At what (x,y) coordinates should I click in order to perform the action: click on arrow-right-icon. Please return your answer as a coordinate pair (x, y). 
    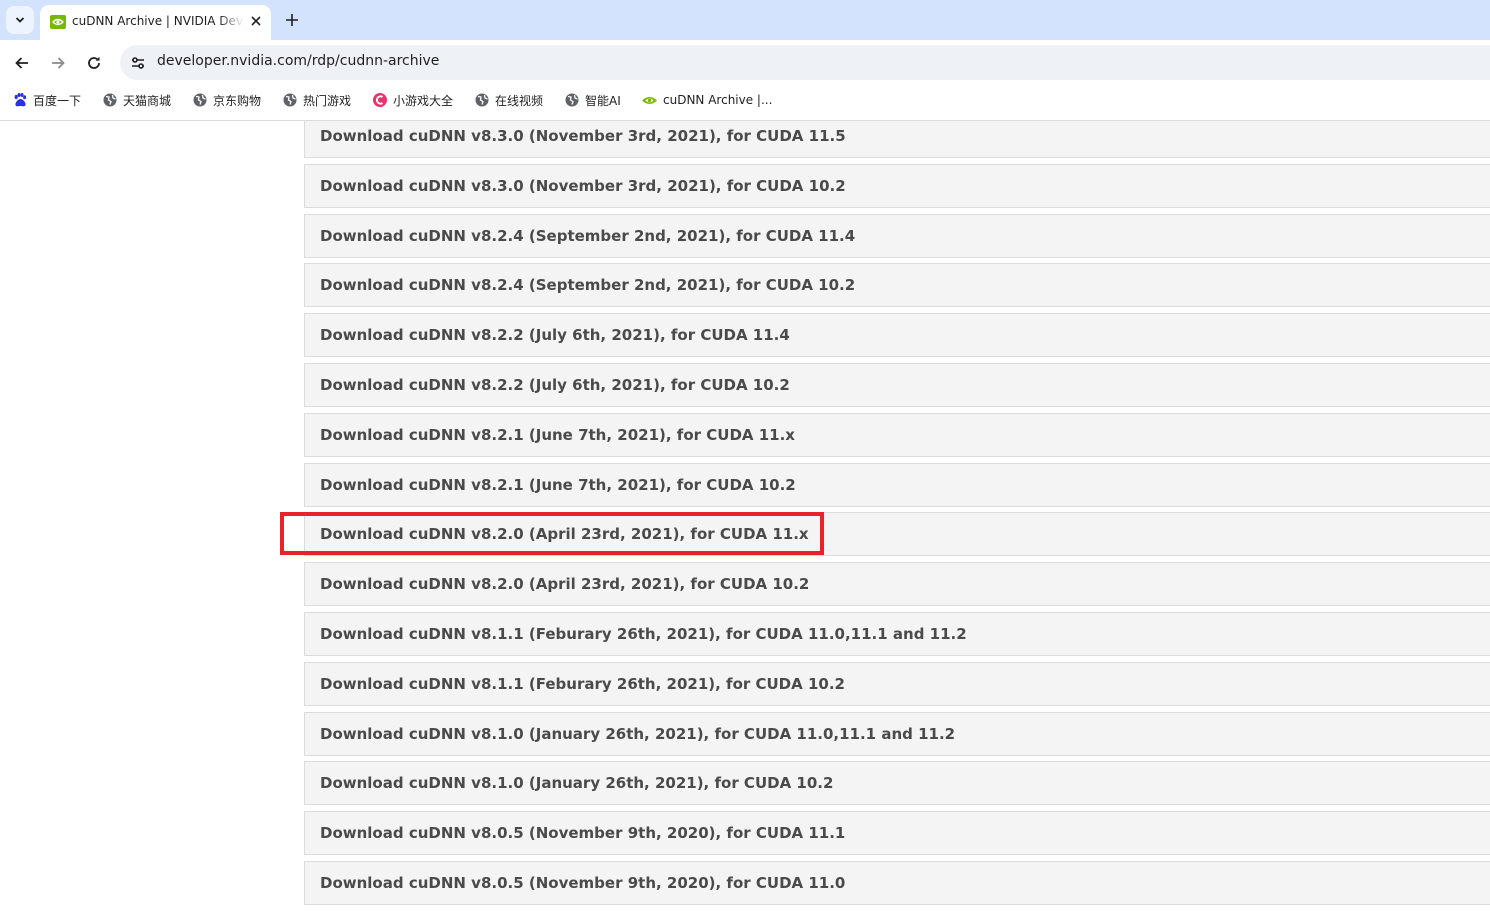
    Looking at the image, I should click on (58, 63).